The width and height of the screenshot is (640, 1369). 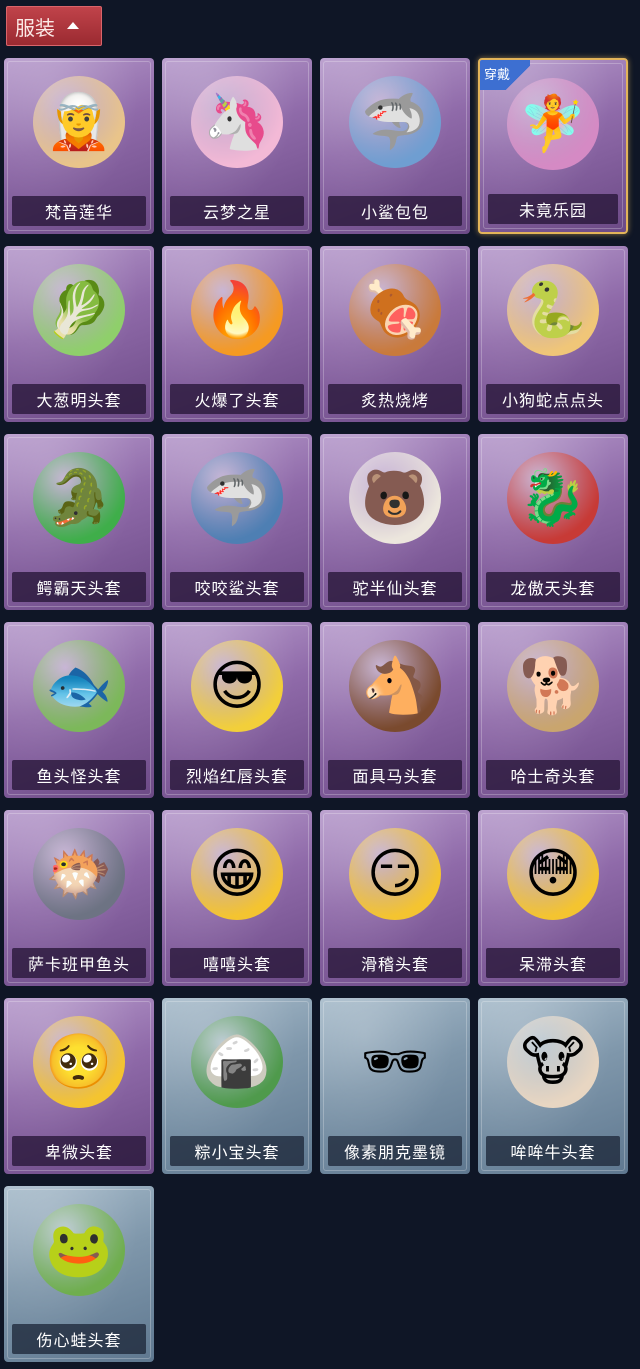 I want to click on costume-card: 🐻 驼半仙头套, so click(x=395, y=522).